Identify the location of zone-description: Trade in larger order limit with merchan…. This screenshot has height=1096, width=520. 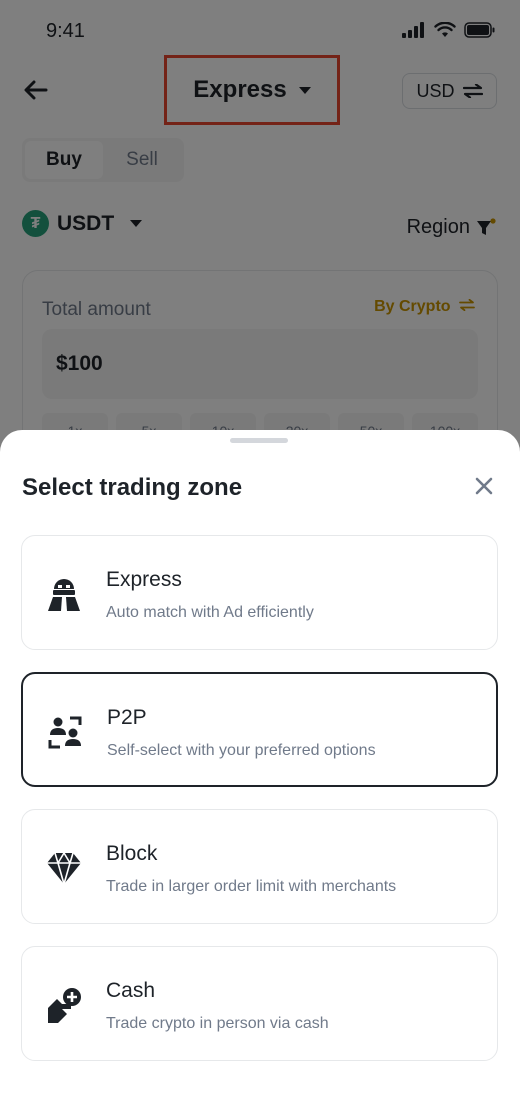
(251, 886).